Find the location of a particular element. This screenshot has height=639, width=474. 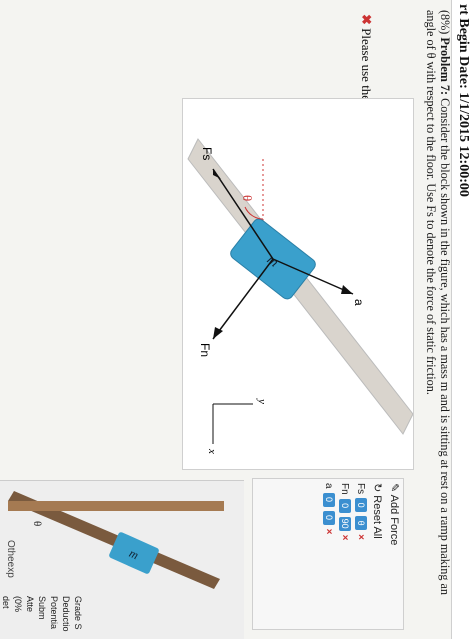

force-fn-arrow is located at coordinates (243, 299).